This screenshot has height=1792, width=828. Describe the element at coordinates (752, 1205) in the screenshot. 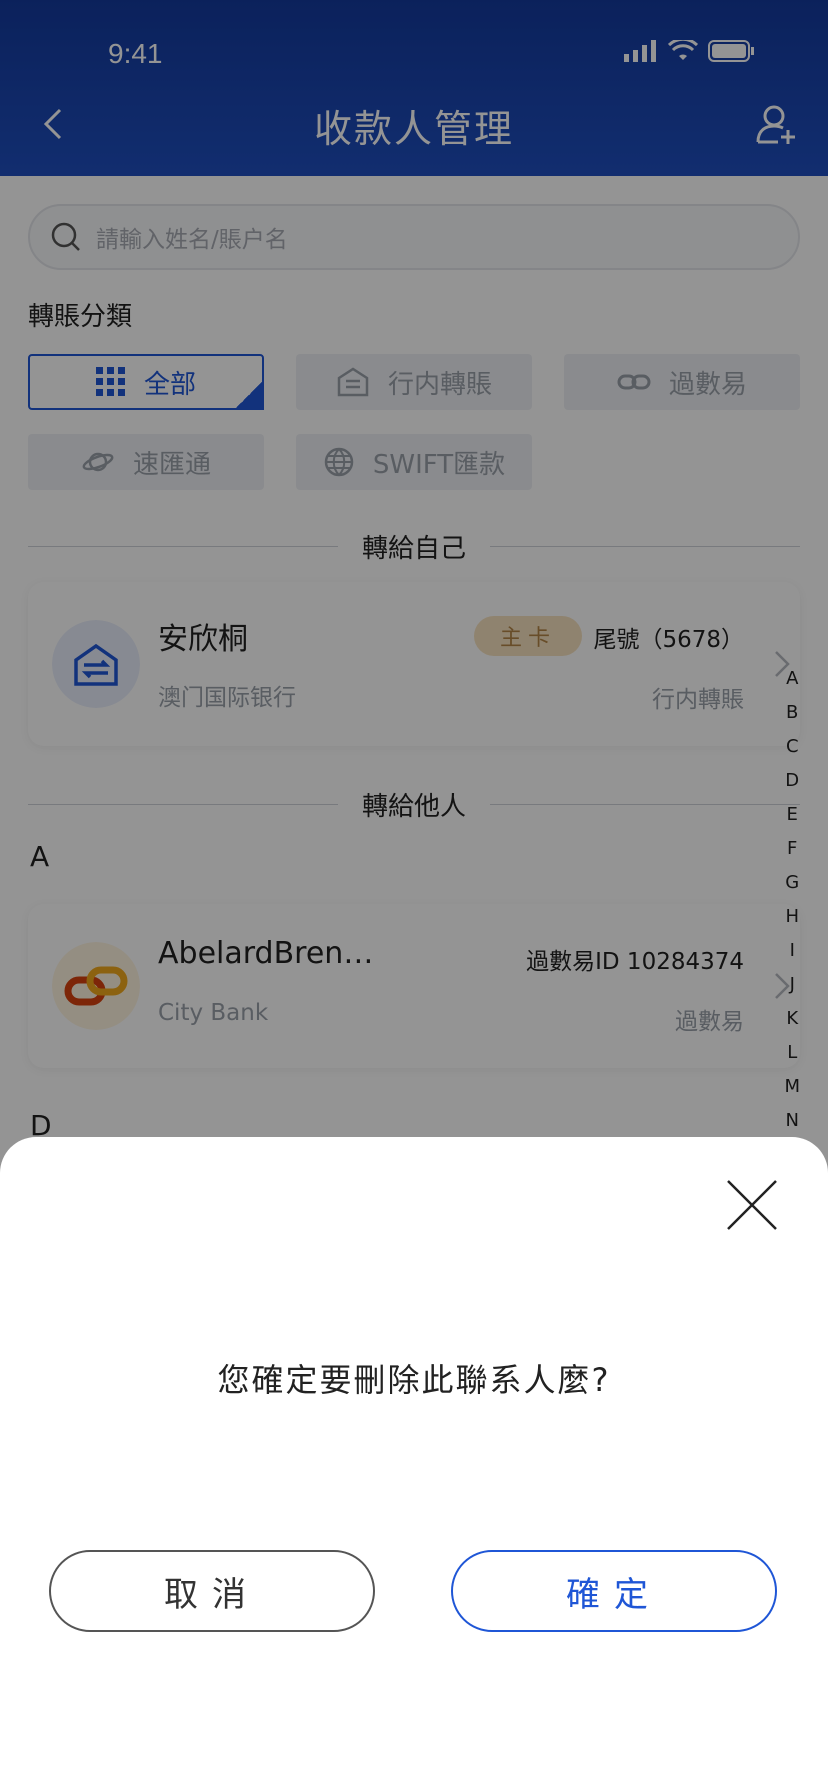

I see `close-icon` at that location.